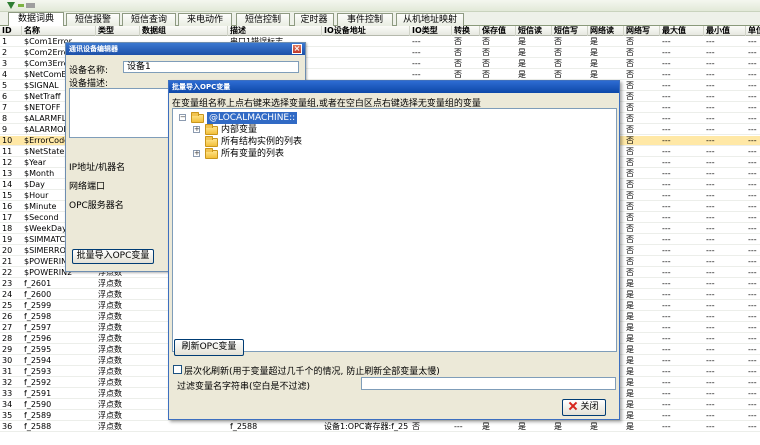 This screenshot has height=445, width=760. What do you see at coordinates (594, 63) in the screenshot?
I see `cell-nread: 是` at bounding box center [594, 63].